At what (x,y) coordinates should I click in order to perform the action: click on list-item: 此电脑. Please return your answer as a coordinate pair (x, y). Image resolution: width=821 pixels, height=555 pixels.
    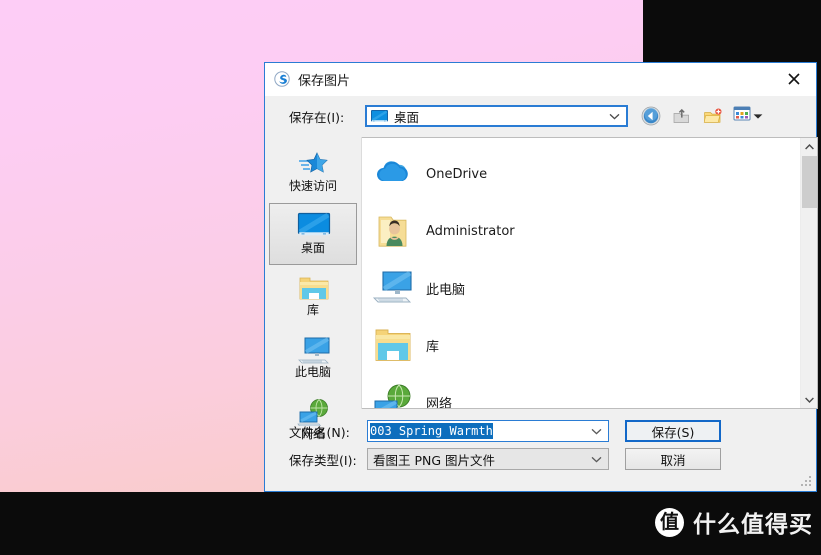
    Looking at the image, I should click on (581, 288).